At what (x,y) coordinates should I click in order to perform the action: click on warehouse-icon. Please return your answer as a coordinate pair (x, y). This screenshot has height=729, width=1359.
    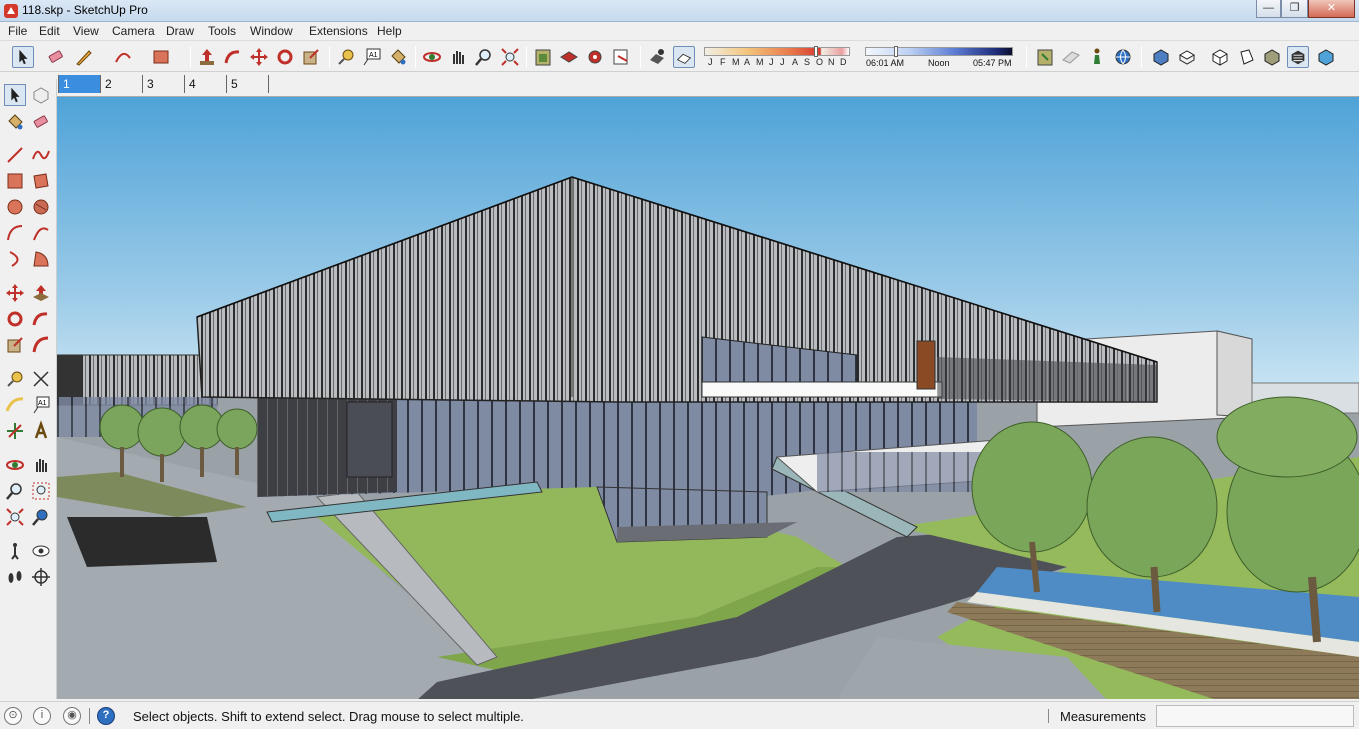
    Looking at the image, I should click on (543, 57).